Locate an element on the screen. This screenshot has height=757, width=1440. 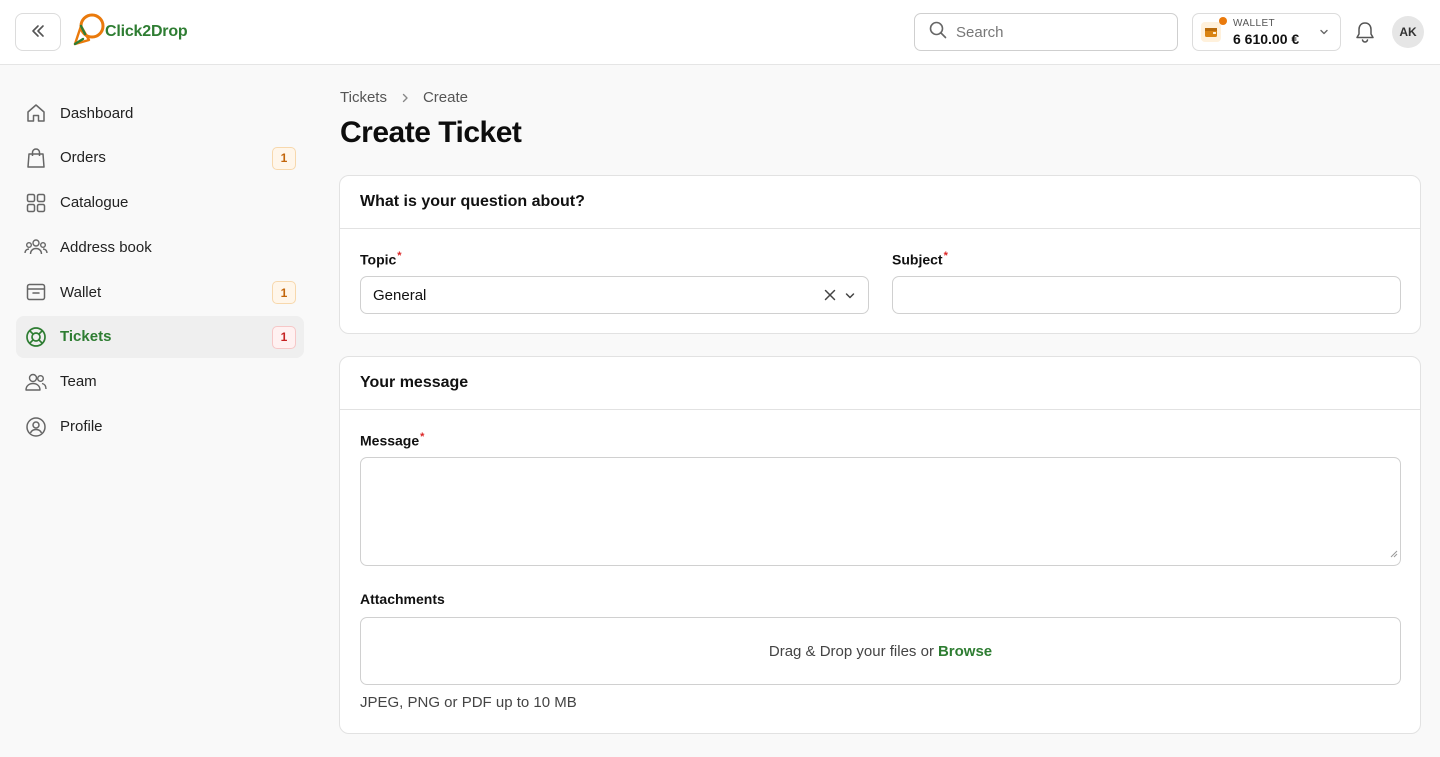
top-bar: Click2Drop WALLET 6 610.00 € AK is located at coordinates (720, 32).